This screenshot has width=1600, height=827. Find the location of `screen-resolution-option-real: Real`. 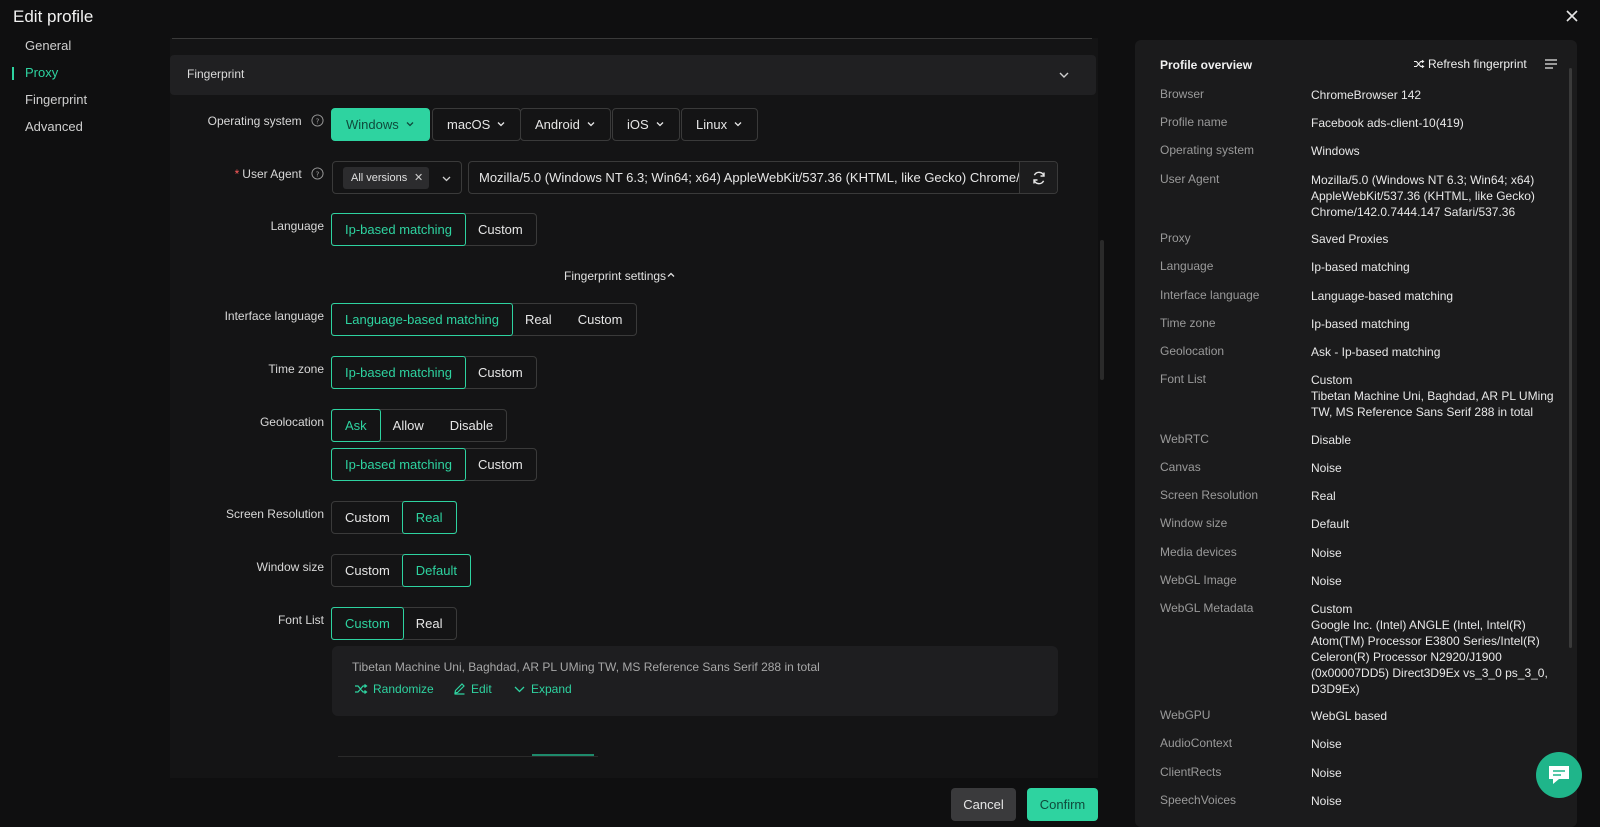

screen-resolution-option-real: Real is located at coordinates (429, 517).